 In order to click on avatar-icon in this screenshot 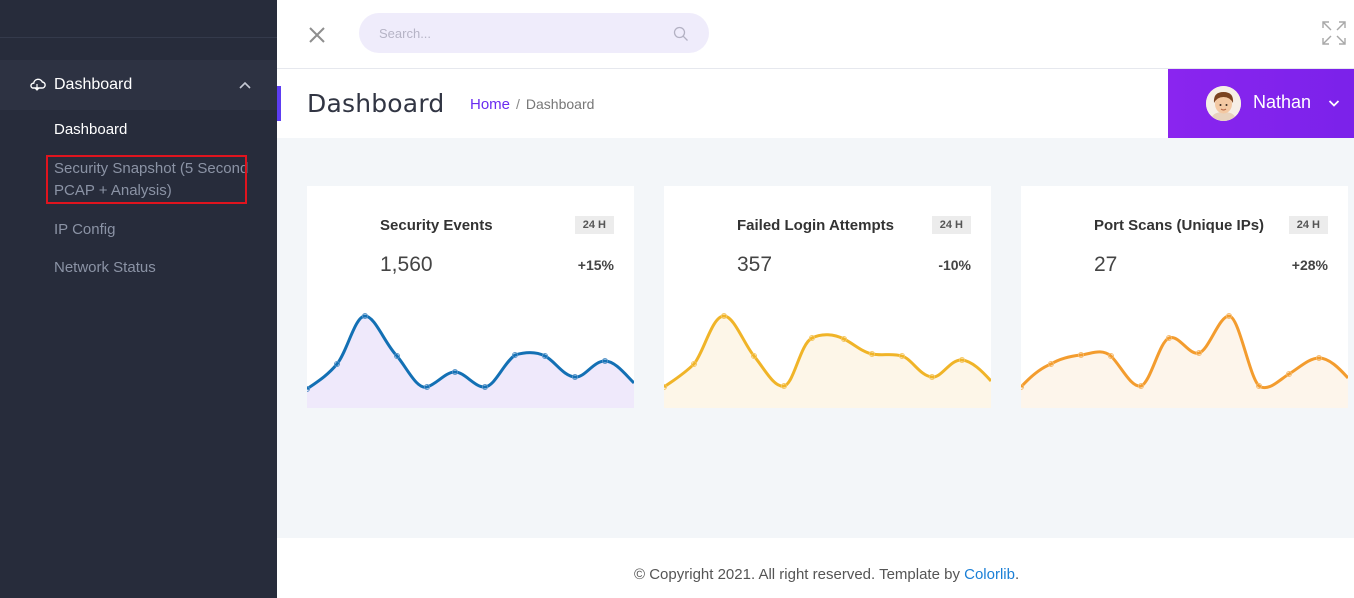, I will do `click(1223, 103)`.